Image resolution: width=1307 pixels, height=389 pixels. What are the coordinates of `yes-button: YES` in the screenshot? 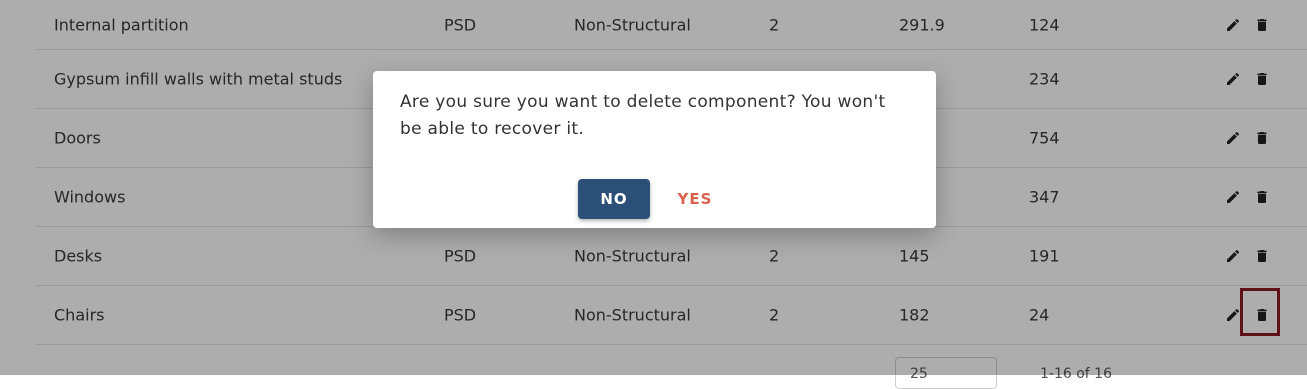 It's located at (695, 199).